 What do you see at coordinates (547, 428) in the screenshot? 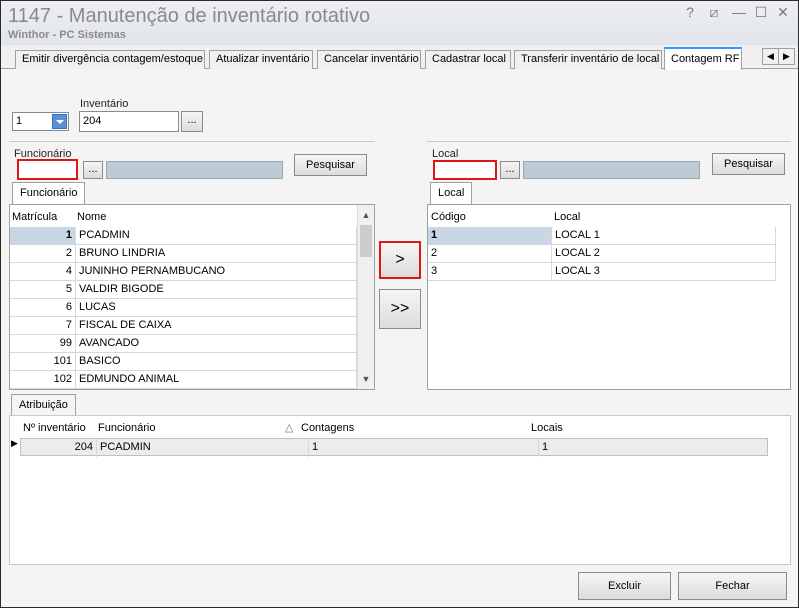
I see `col-locais: Locais` at bounding box center [547, 428].